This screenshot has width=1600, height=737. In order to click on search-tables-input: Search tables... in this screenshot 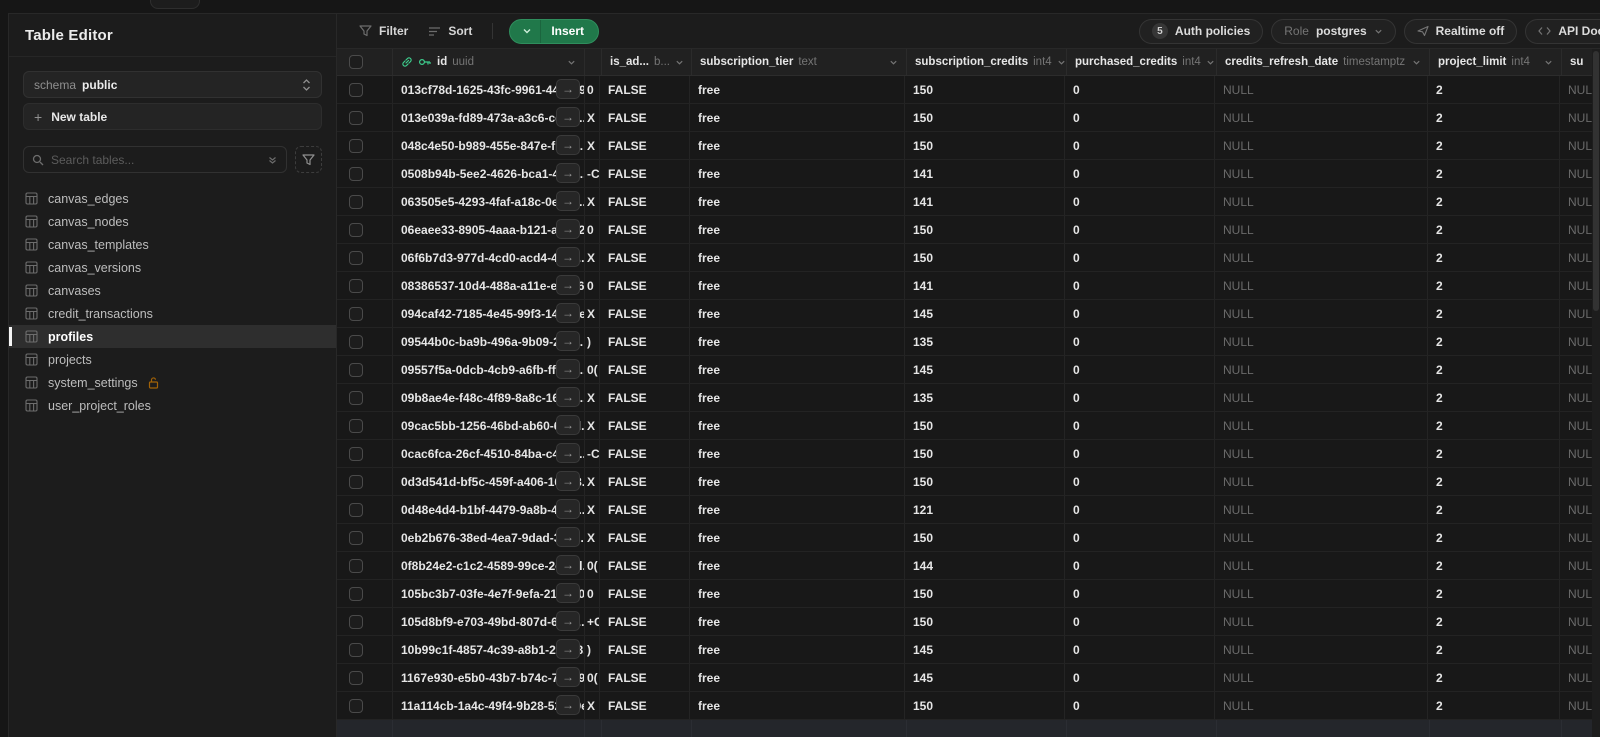, I will do `click(155, 159)`.